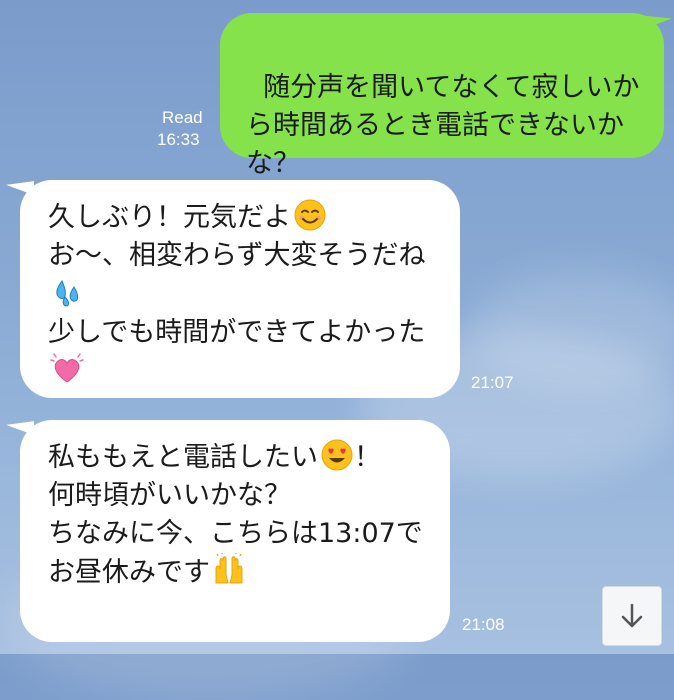 This screenshot has width=674, height=700. I want to click on message-line: お〜、相変わらず大変そうだね, so click(237, 255).